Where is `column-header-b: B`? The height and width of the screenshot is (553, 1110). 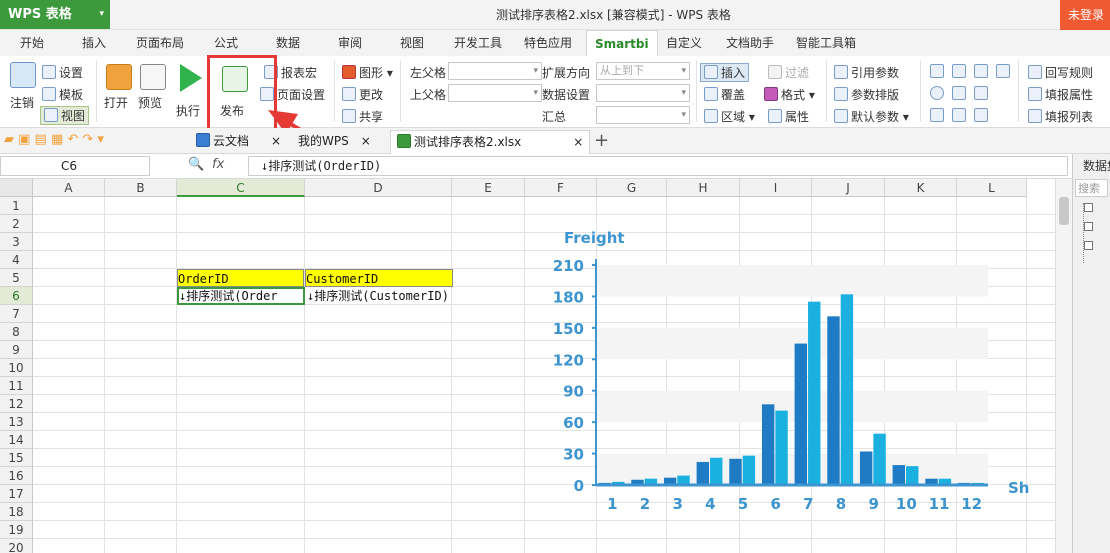 column-header-b: B is located at coordinates (141, 188).